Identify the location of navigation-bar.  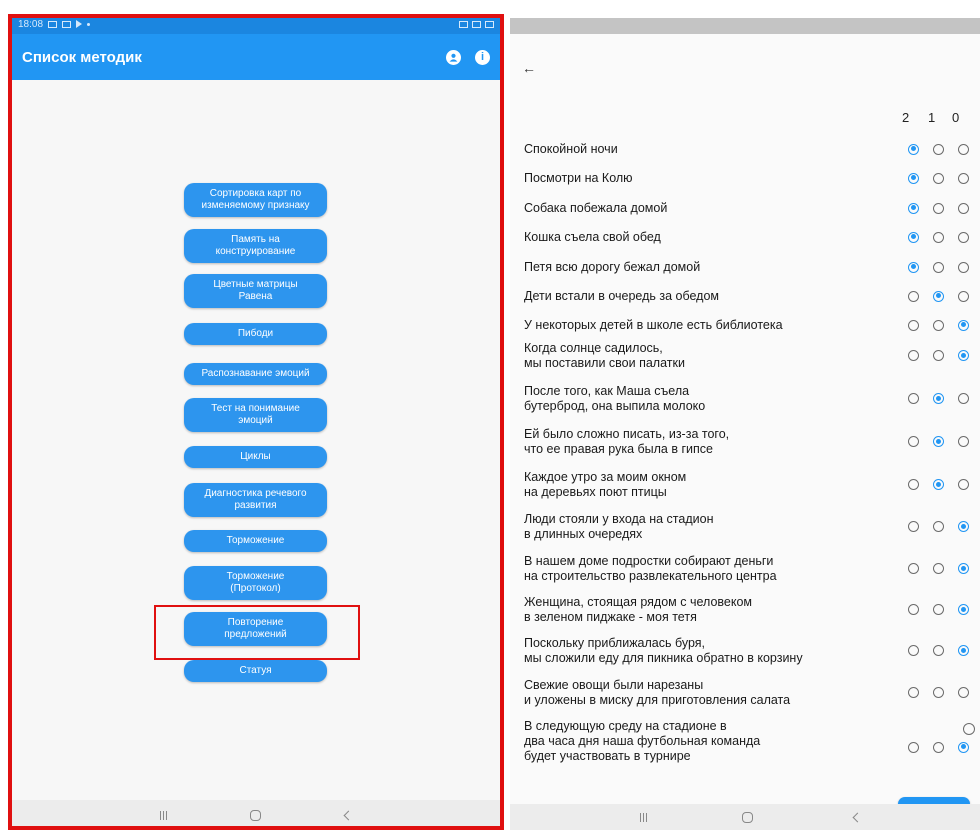
(256, 815).